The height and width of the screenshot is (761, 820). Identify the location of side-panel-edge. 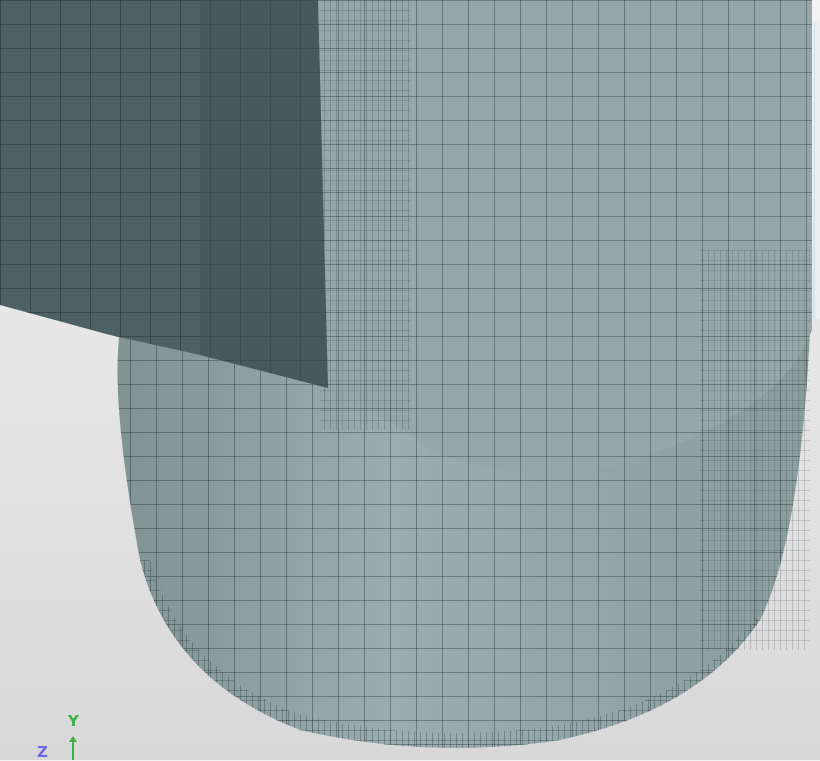
(817, 170).